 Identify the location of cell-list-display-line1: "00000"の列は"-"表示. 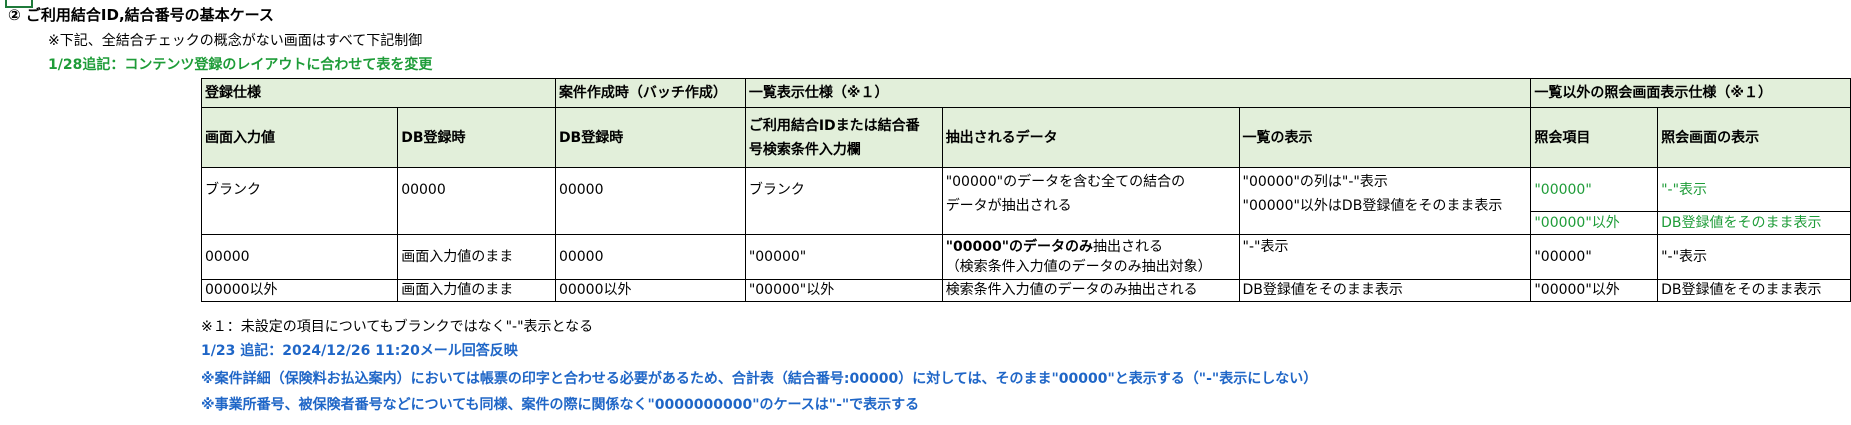
(1315, 182).